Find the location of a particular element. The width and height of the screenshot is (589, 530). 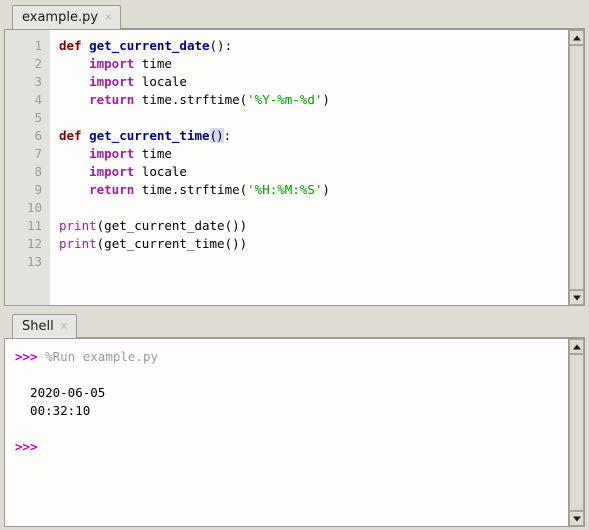

code-token: (): is located at coordinates (221, 45).